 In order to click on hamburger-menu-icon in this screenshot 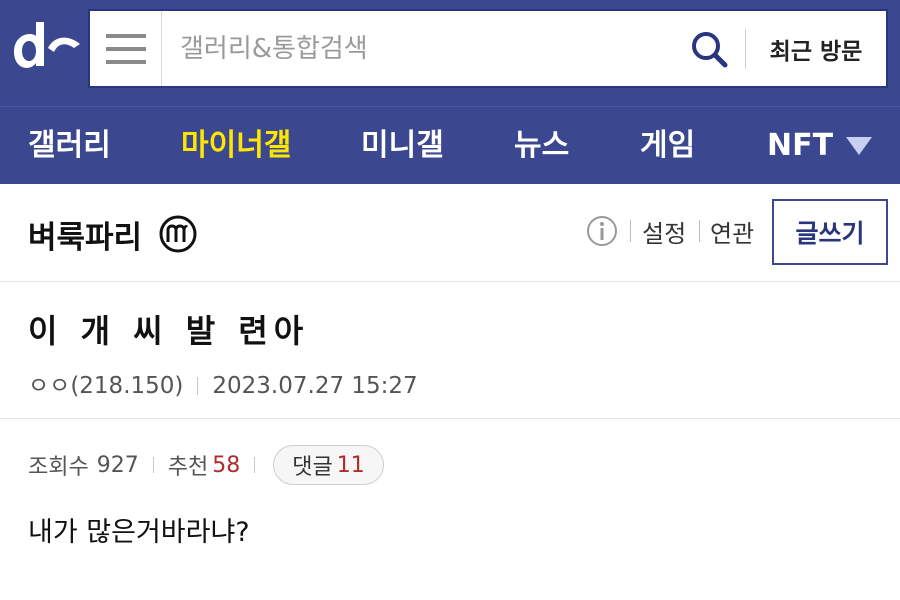, I will do `click(125, 48)`.